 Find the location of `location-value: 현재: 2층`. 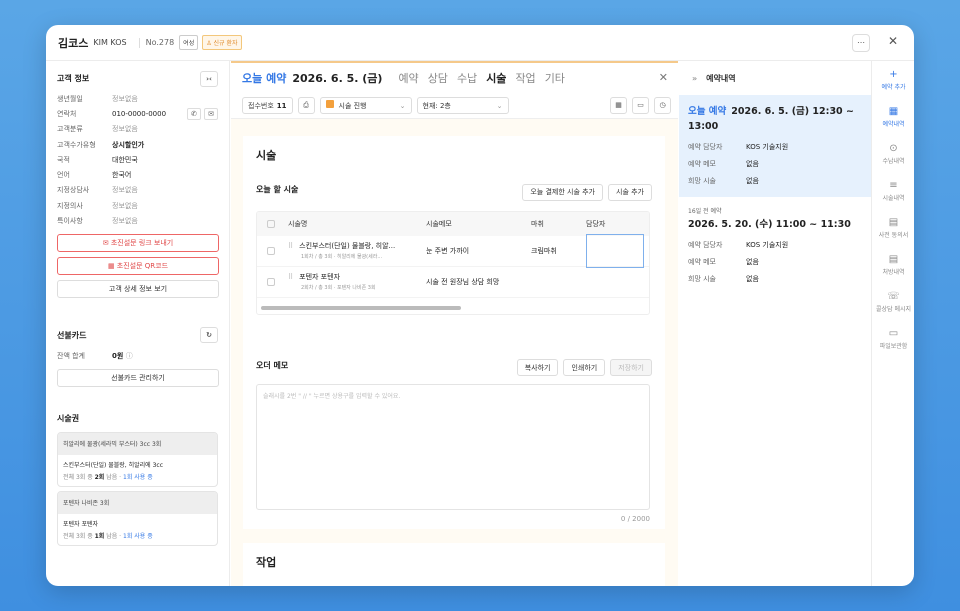

location-value: 현재: 2층 is located at coordinates (436, 105).